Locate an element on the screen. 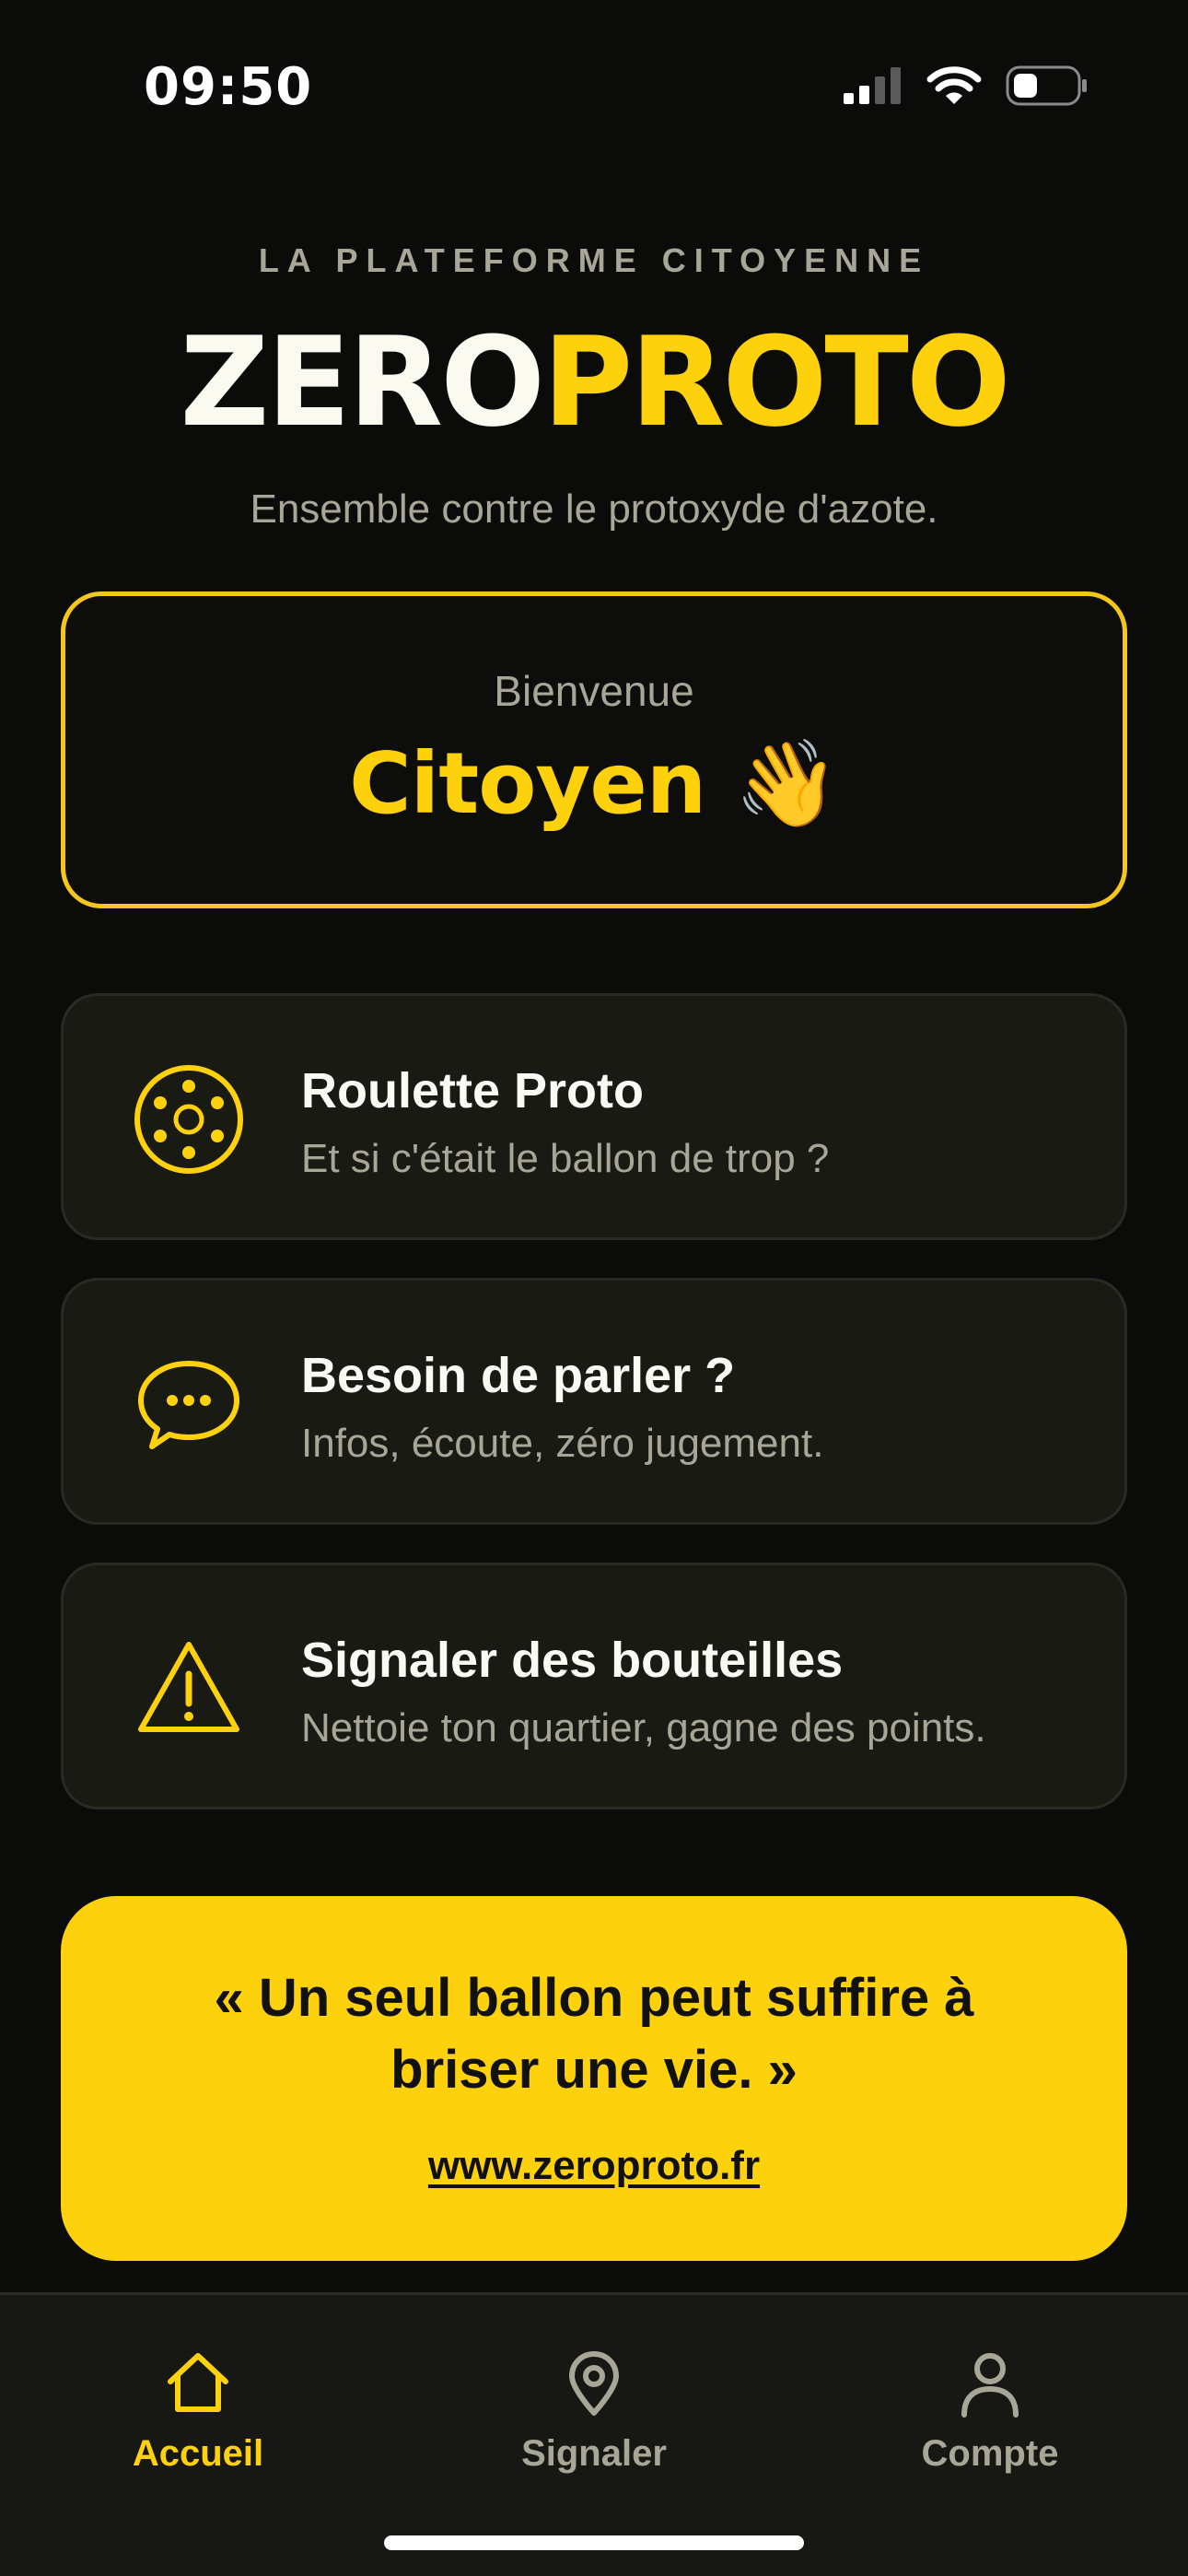  tab-signaler: Signaler is located at coordinates (594, 2411).